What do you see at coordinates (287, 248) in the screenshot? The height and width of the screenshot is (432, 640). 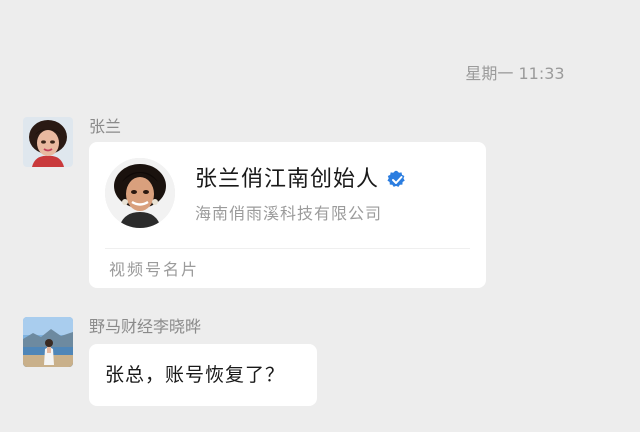 I see `card-divider` at bounding box center [287, 248].